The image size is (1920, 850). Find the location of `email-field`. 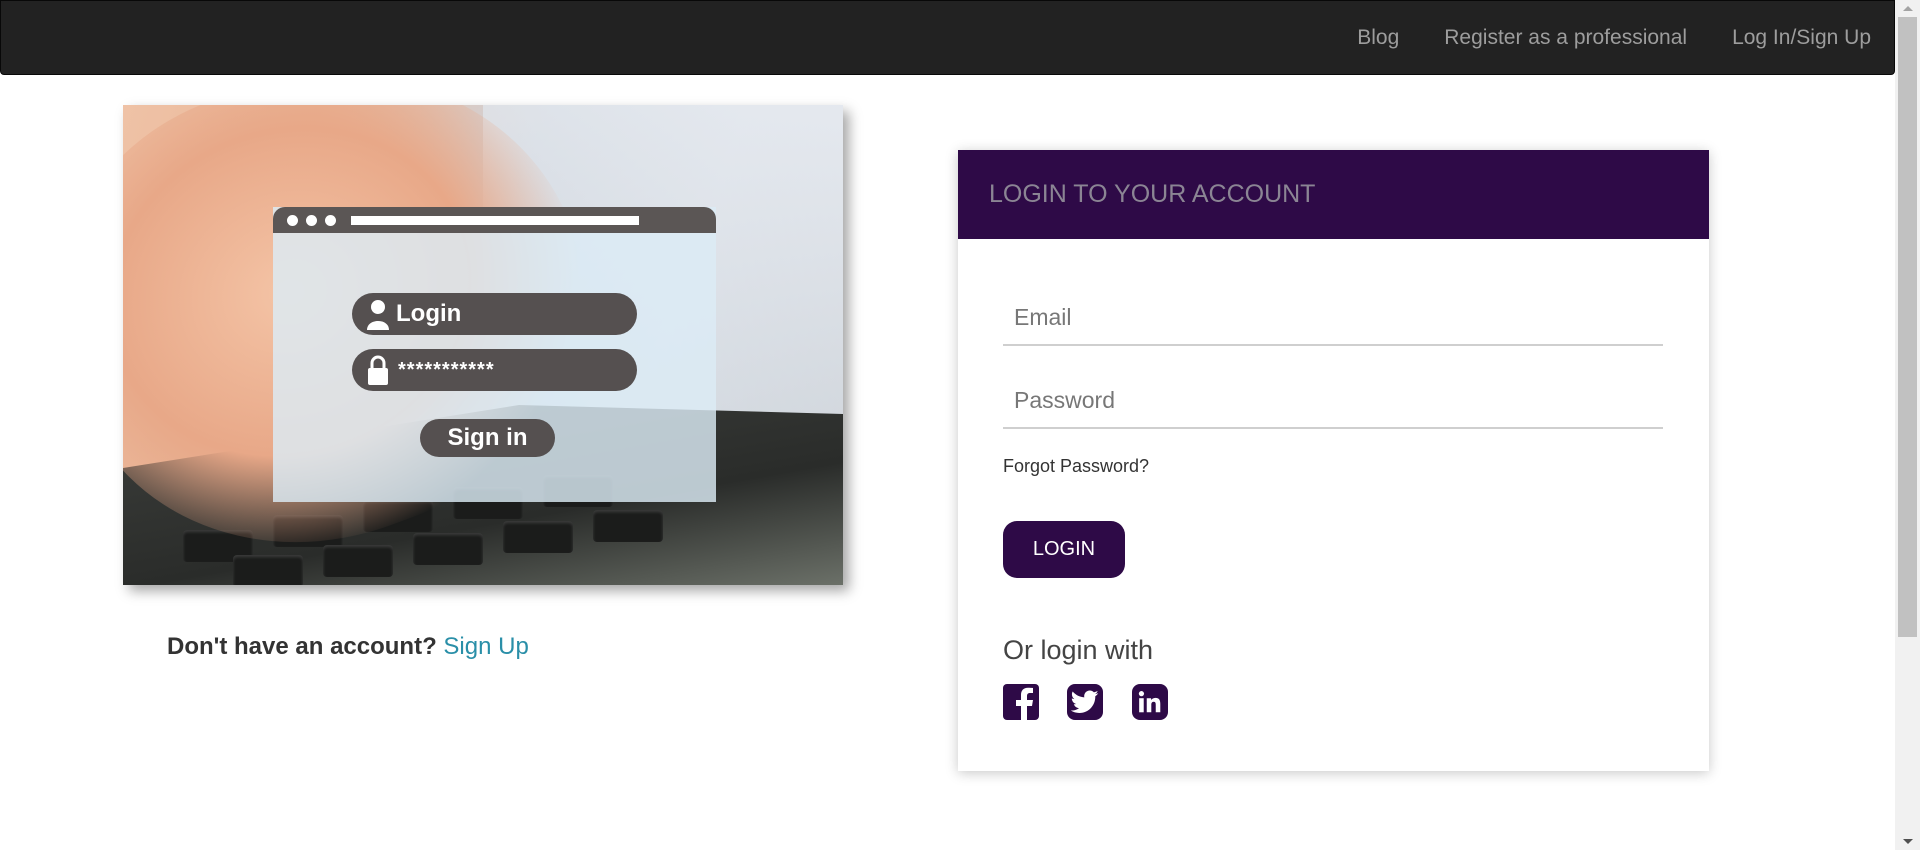

email-field is located at coordinates (1333, 318).